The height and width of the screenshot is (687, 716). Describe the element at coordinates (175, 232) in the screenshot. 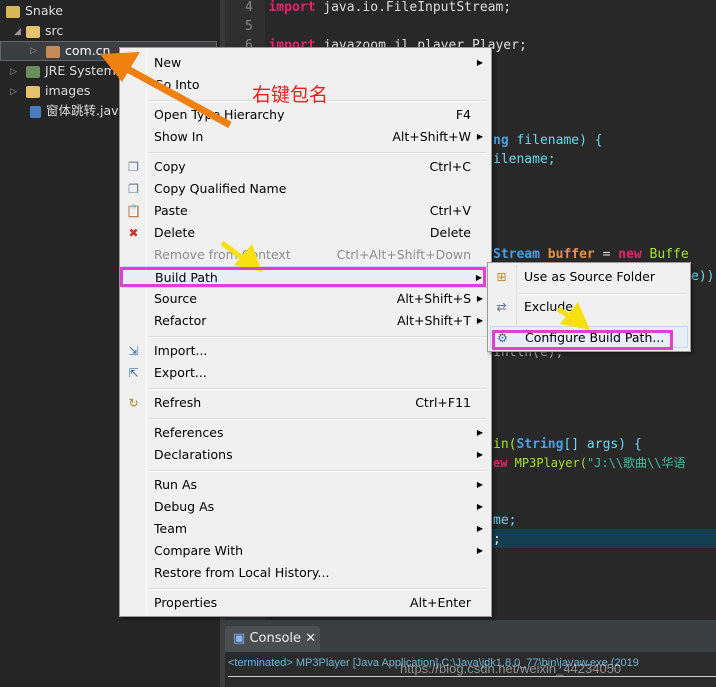

I see `menu-label: Delete` at that location.